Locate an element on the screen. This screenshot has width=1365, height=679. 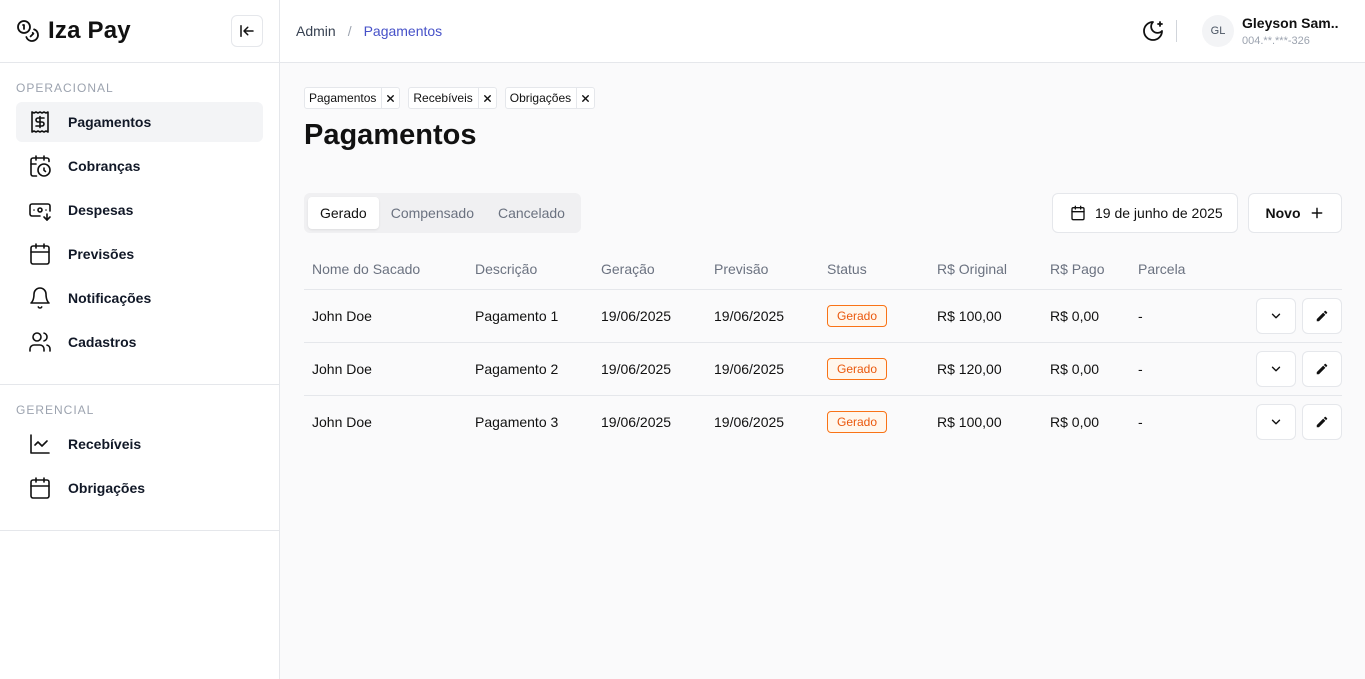
cell-status: Gerado is located at coordinates (874, 369).